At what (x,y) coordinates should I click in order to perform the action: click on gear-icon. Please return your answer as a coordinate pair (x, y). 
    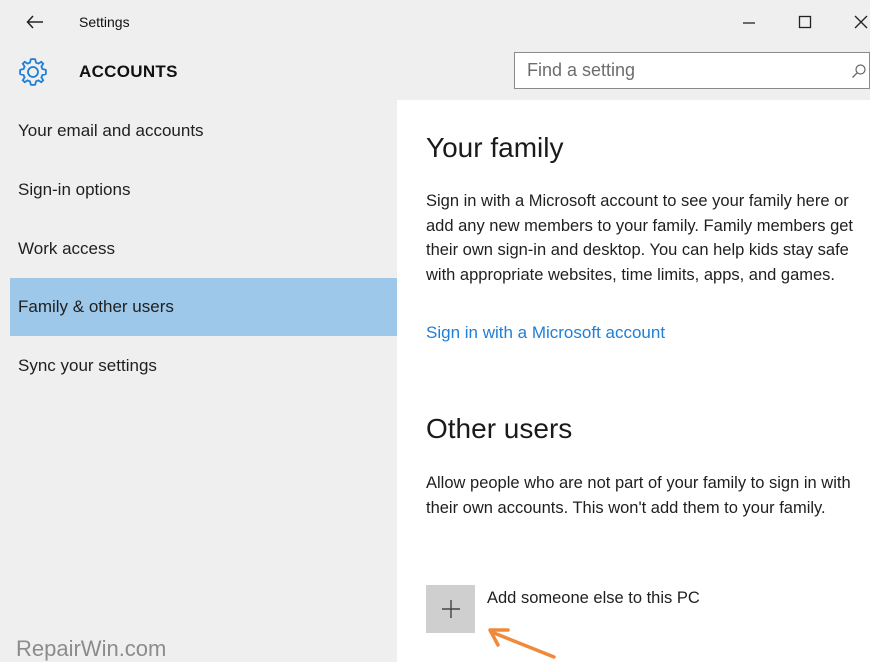
    Looking at the image, I should click on (33, 72).